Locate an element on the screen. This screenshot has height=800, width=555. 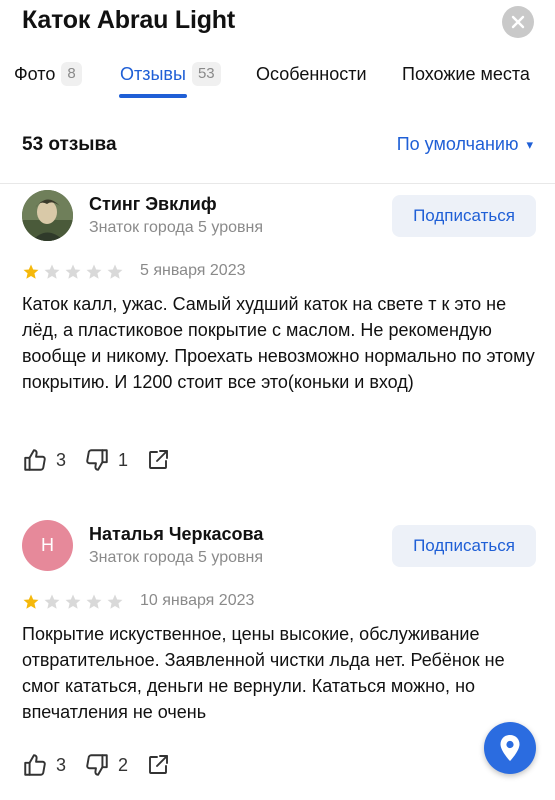
close-icon is located at coordinates (518, 22).